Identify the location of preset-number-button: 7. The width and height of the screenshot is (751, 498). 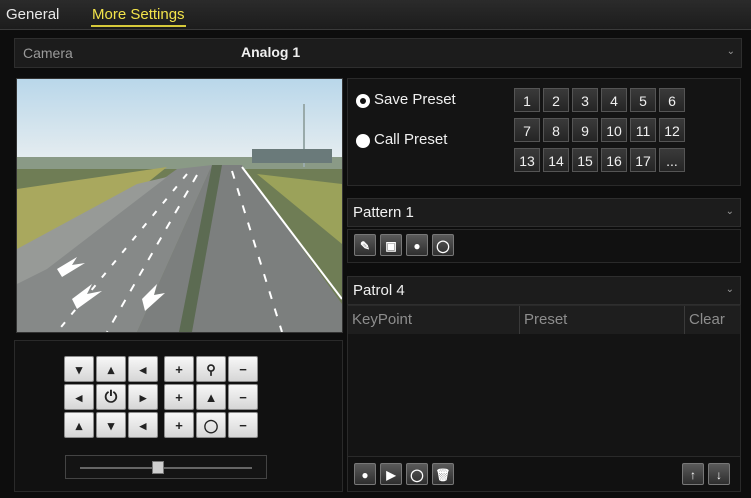
(527, 130).